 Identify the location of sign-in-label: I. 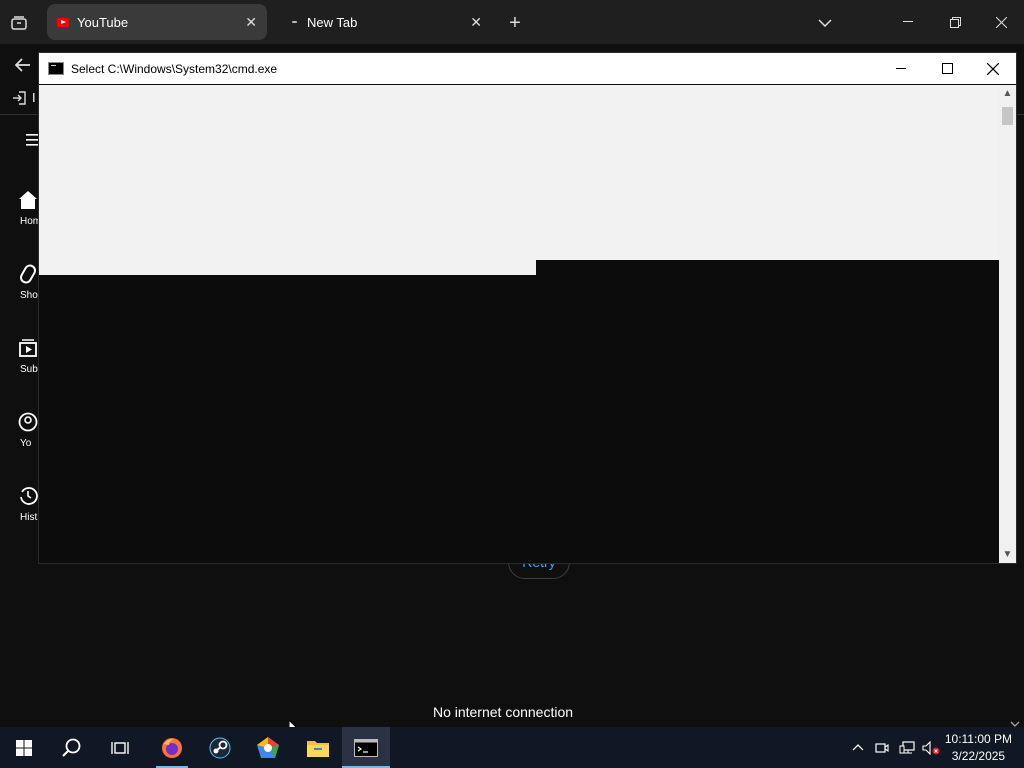
(34, 97).